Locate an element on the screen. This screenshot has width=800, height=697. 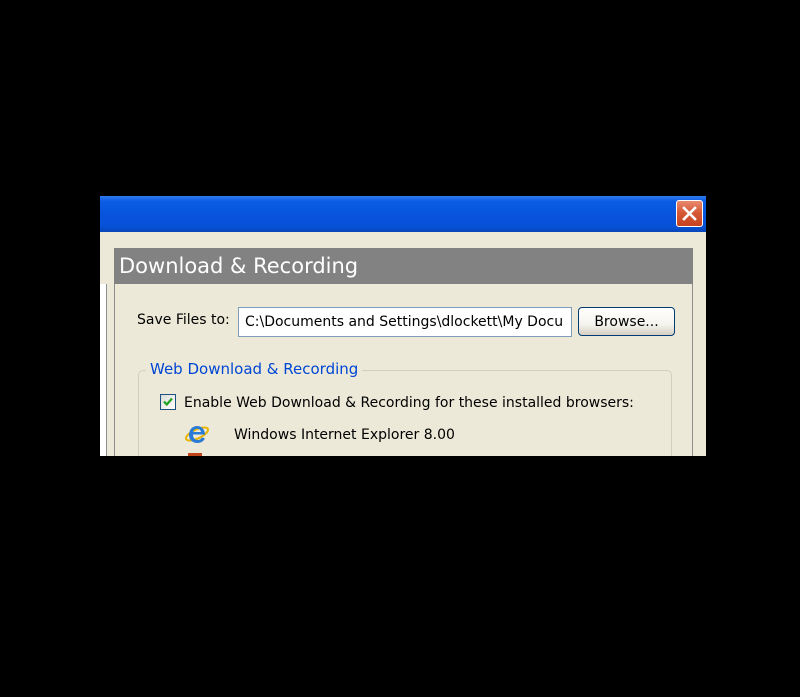
enable-web-download-checkbox is located at coordinates (168, 402).